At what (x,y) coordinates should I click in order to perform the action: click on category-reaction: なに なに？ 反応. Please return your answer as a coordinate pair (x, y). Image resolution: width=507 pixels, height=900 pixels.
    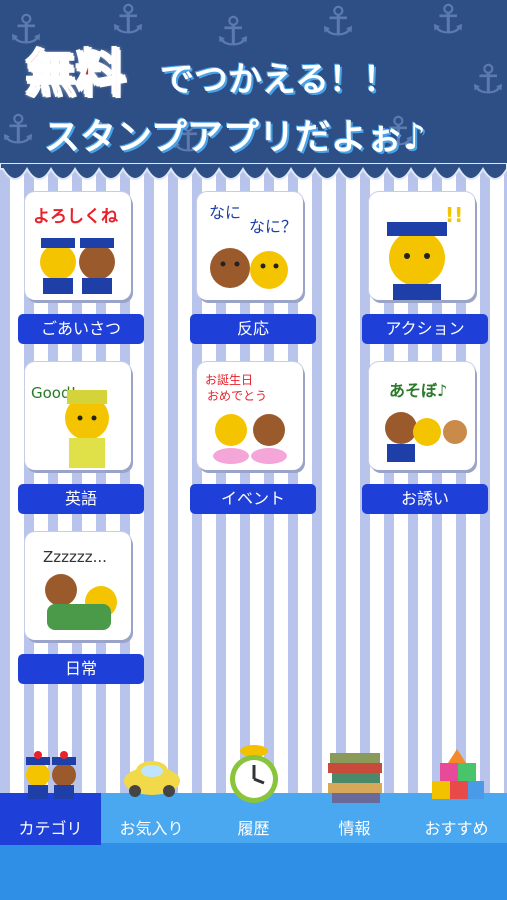
    Looking at the image, I should click on (253, 268).